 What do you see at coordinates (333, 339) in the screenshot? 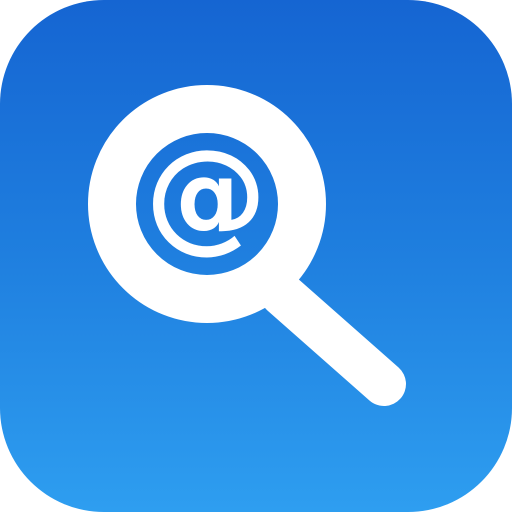
I see `magnifier-handle` at bounding box center [333, 339].